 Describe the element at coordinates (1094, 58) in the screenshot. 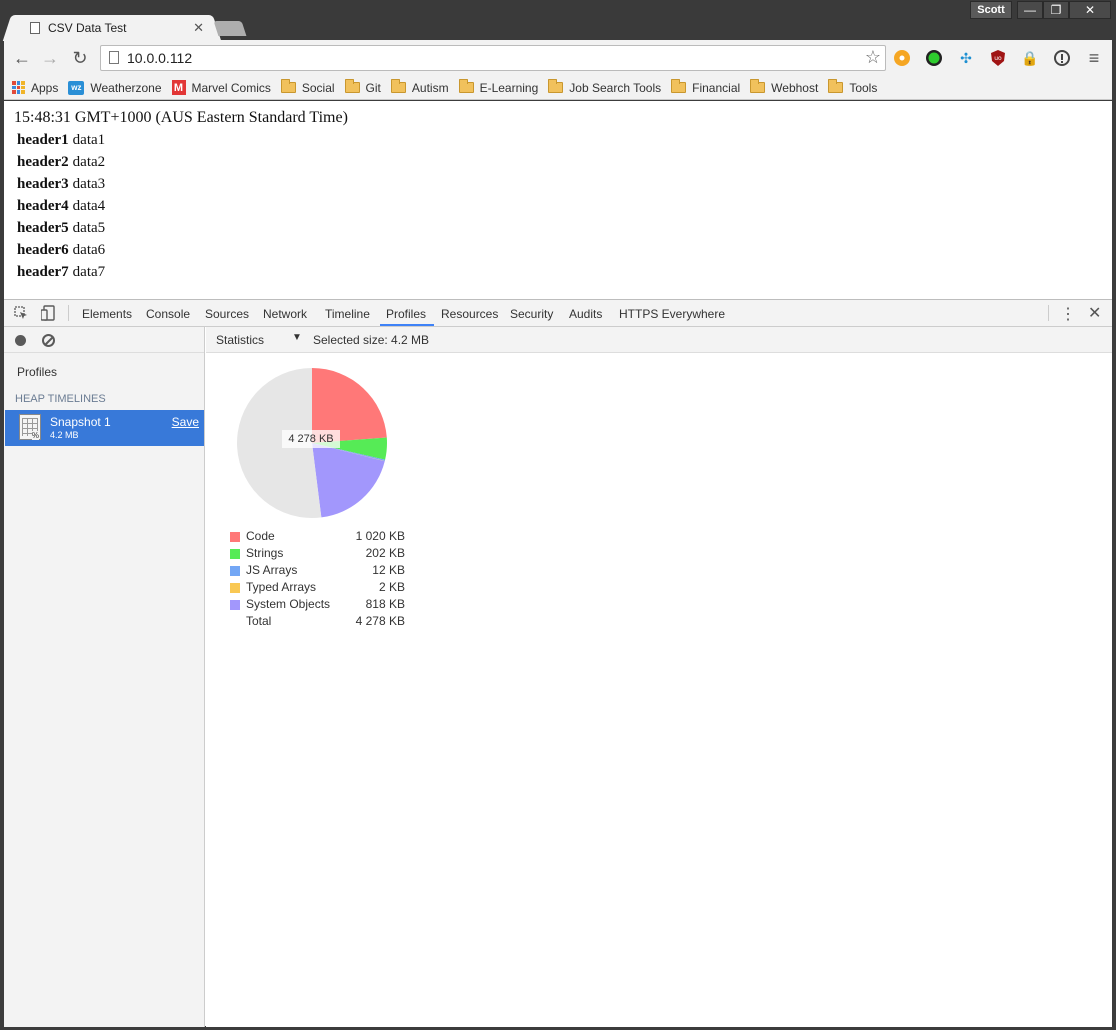

I see `menu-icon: ≡` at that location.